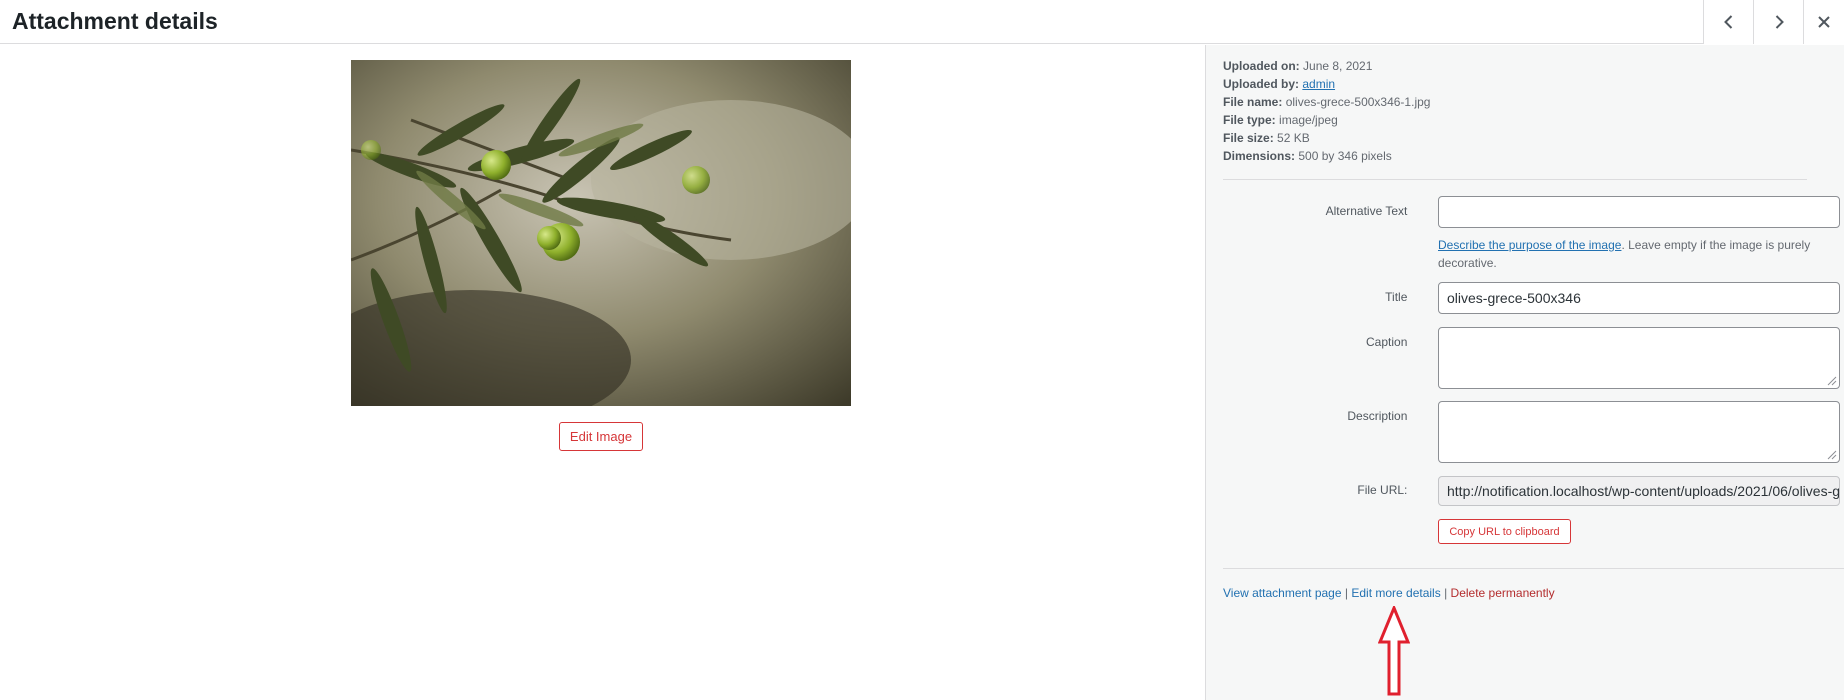  What do you see at coordinates (1639, 298) in the screenshot?
I see `title-input: olives-grece-500x346` at bounding box center [1639, 298].